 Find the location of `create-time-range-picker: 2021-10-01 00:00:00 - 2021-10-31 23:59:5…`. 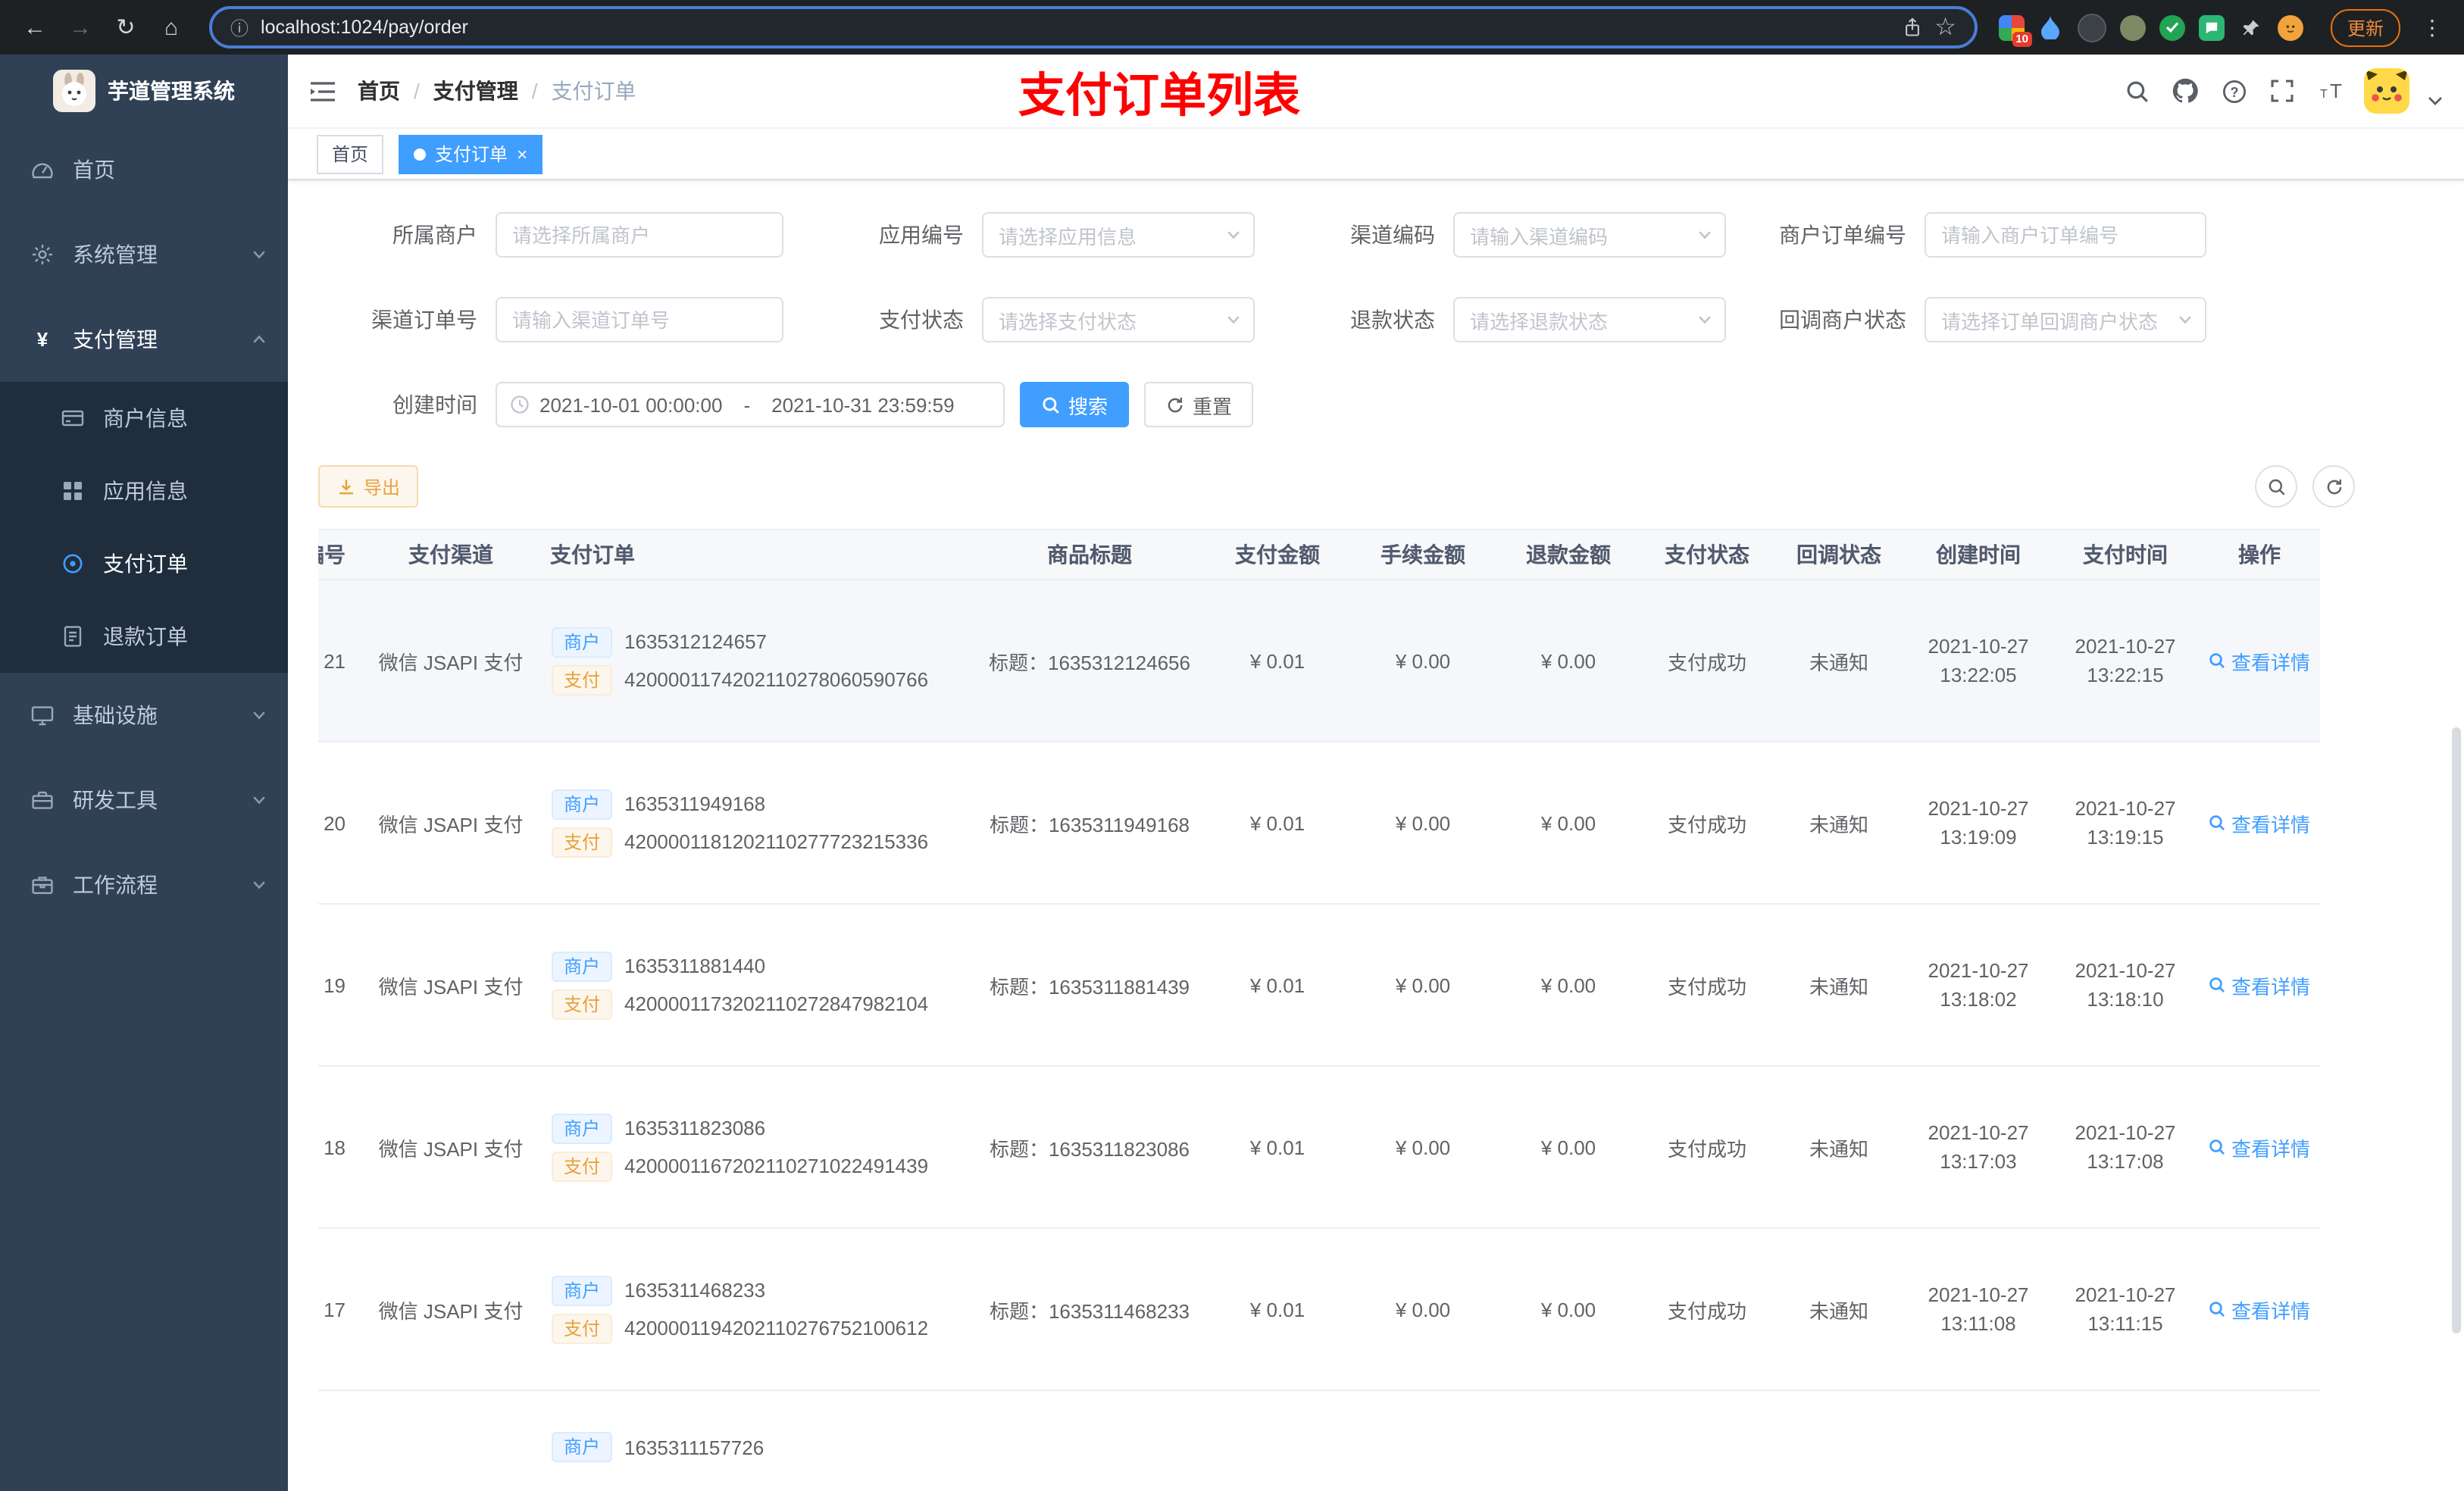

create-time-range-picker: 2021-10-01 00:00:00 - 2021-10-31 23:59:5… is located at coordinates (750, 404).